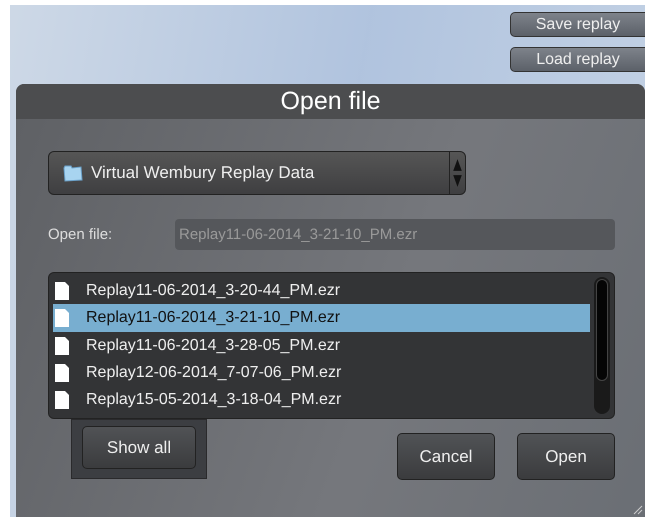 The height and width of the screenshot is (522, 645). Describe the element at coordinates (139, 447) in the screenshot. I see `show-all-button: Show all` at that location.